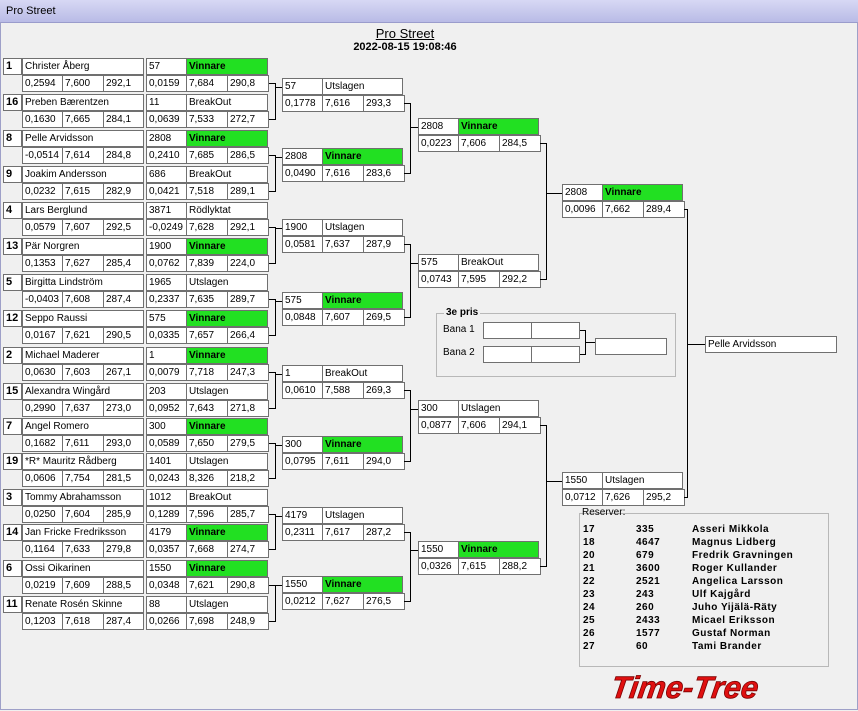 The image size is (858, 711). Describe the element at coordinates (302, 156) in the screenshot. I see `r3-number: 2808` at that location.